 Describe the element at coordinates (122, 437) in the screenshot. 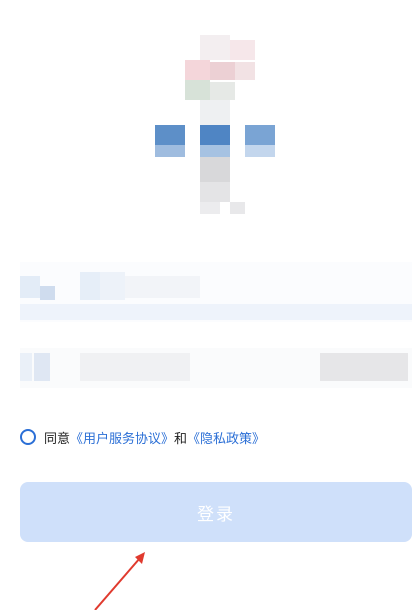

I see `terms-link: 《用户服务协议》` at that location.